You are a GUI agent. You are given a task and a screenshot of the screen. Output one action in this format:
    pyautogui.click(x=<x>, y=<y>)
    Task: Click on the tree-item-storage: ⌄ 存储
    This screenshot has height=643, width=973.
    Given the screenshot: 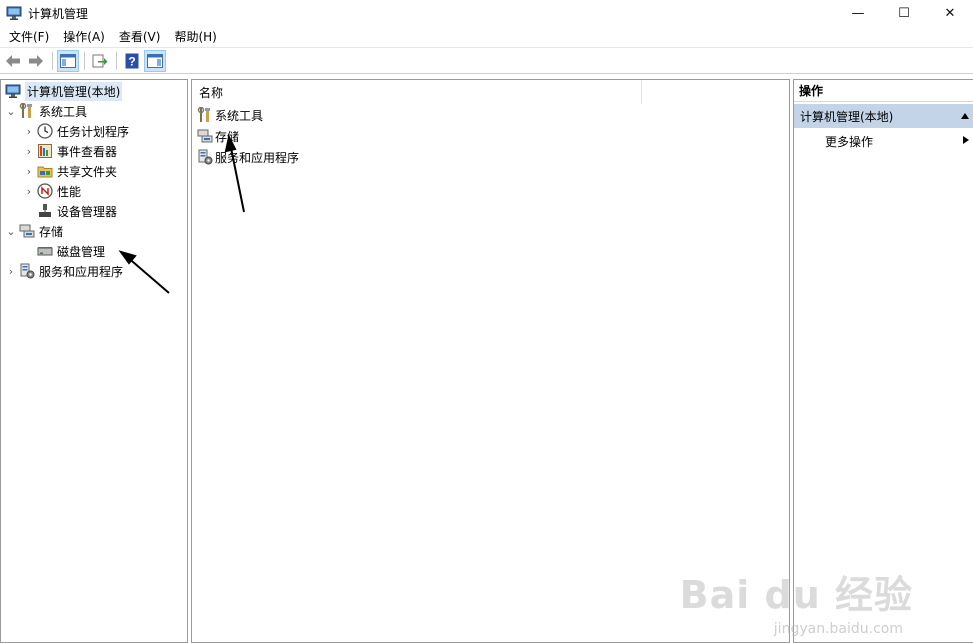 What is the action you would take?
    pyautogui.click(x=34, y=231)
    